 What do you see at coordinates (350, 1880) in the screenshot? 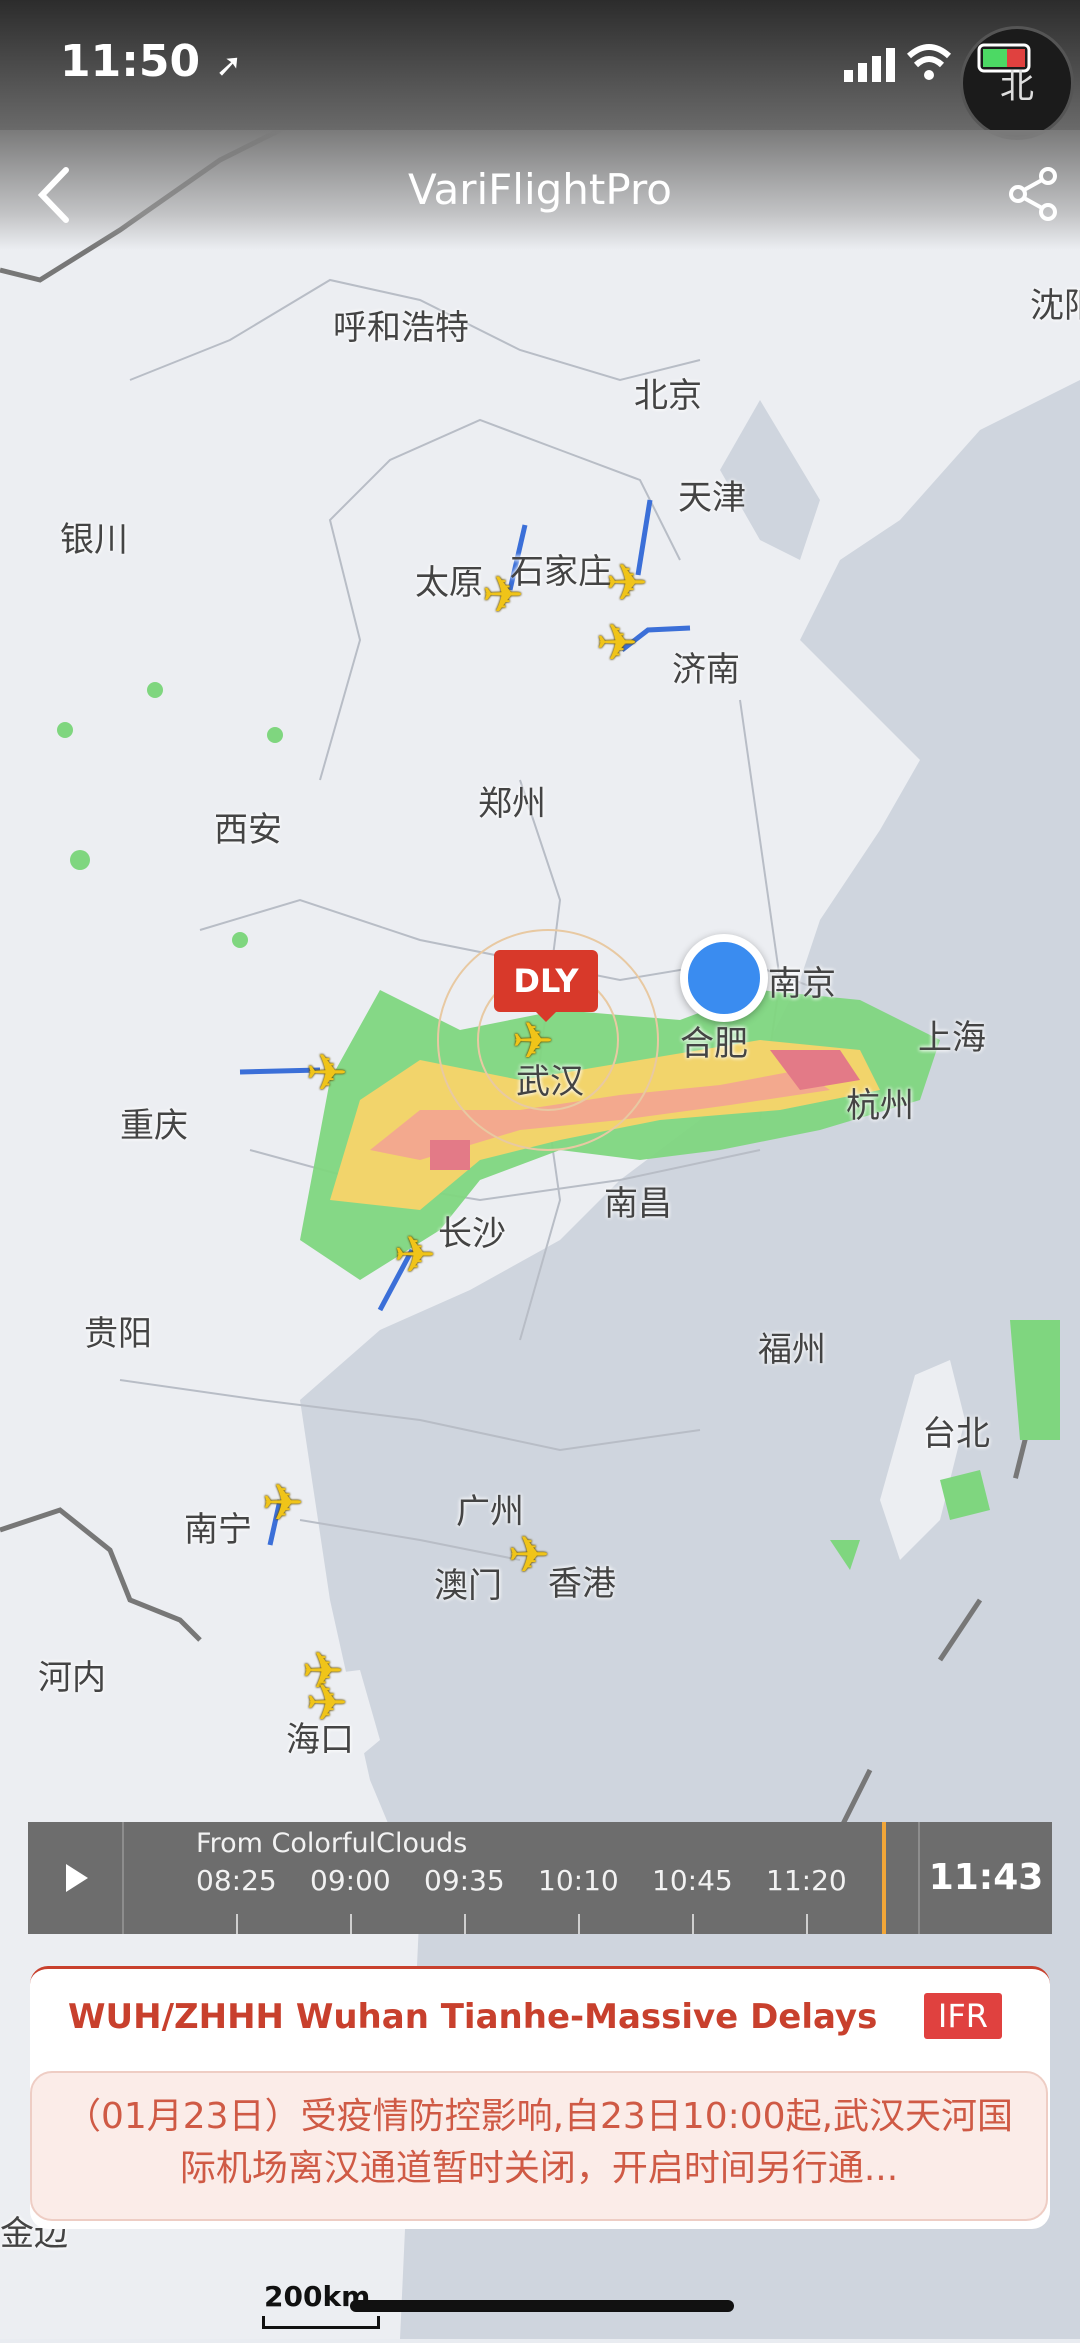
I see `timeline-tick-label: 09:00` at bounding box center [350, 1880].